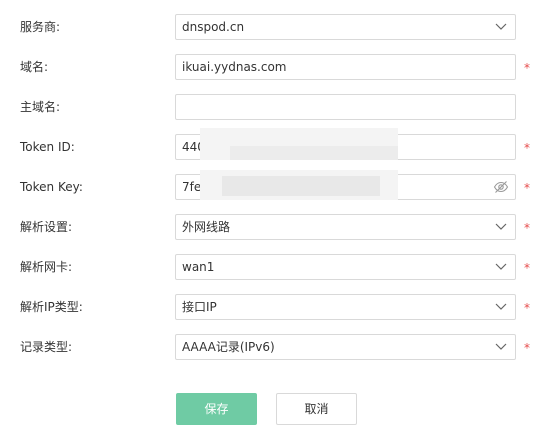 This screenshot has height=438, width=560. I want to click on domain-value: ikuai.yydnas.com, so click(234, 67).